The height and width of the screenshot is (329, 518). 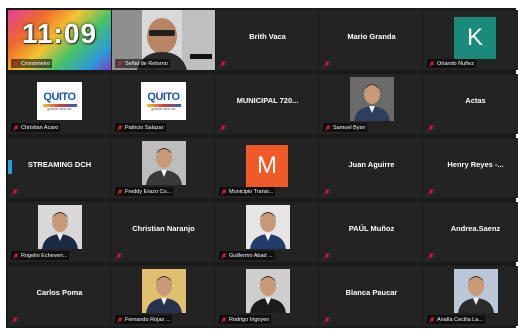 I want to click on participant-name: Mario Granda, so click(x=371, y=36).